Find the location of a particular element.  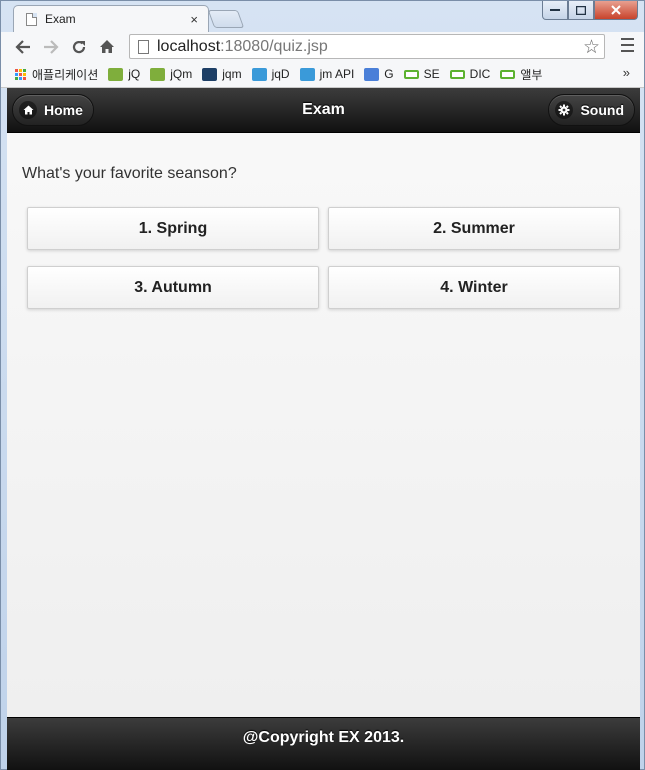

reload-icon is located at coordinates (79, 46).